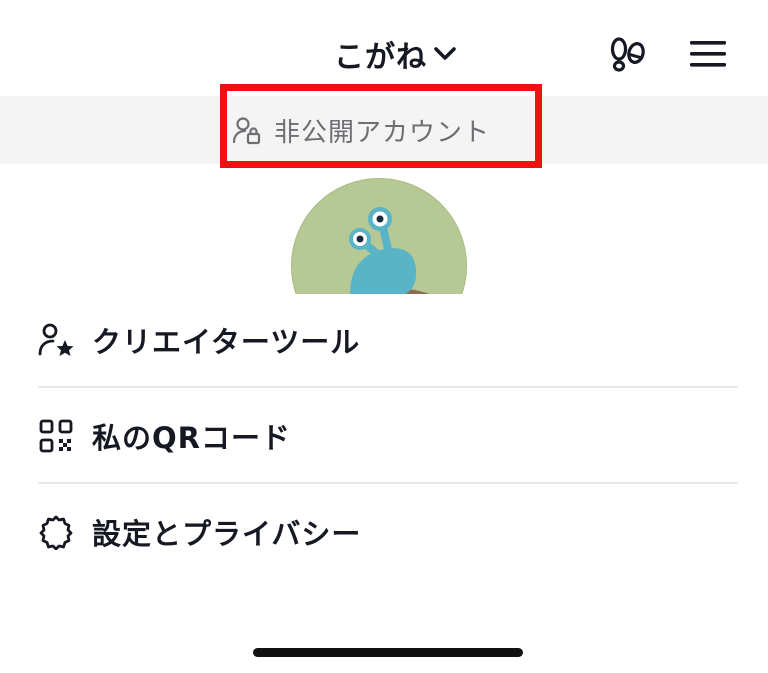 The width and height of the screenshot is (768, 673). I want to click on home-indicator, so click(388, 652).